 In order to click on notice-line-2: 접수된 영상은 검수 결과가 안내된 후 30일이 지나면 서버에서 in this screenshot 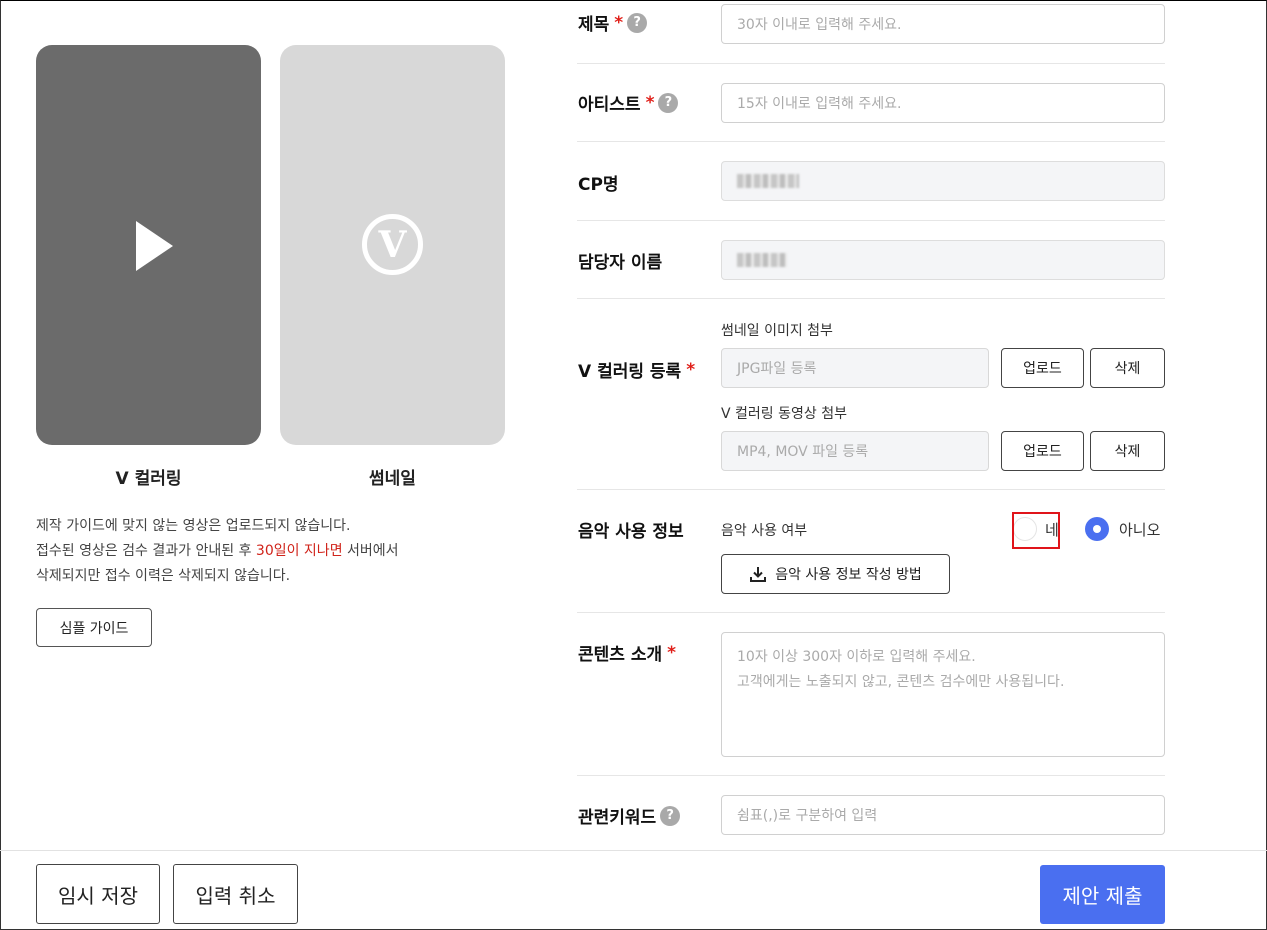, I will do `click(217, 551)`.